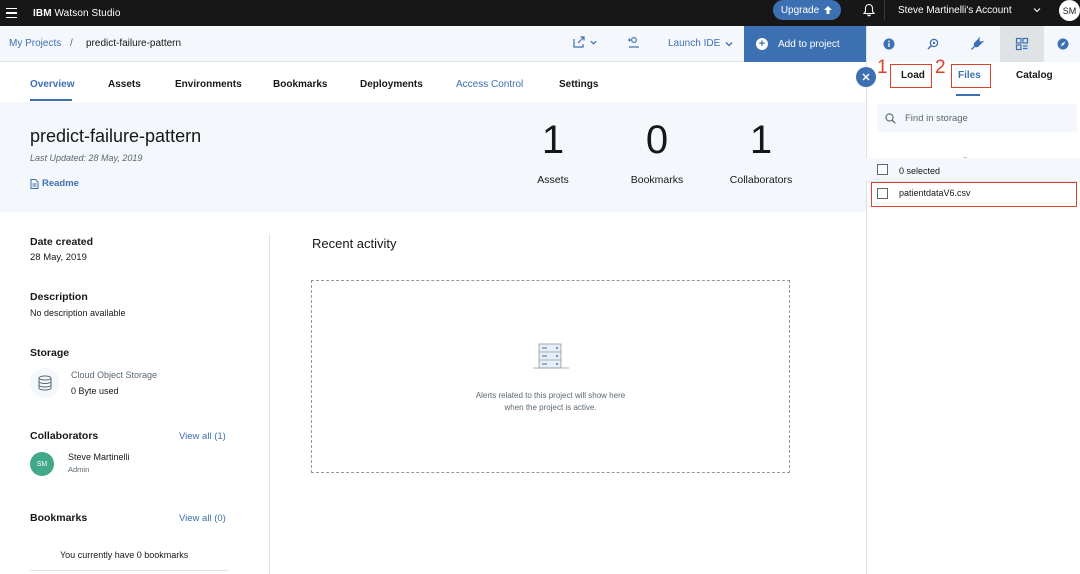 The height and width of the screenshot is (574, 1080). Describe the element at coordinates (300, 84) in the screenshot. I see `tab-bookmarks: Bookmarks` at that location.